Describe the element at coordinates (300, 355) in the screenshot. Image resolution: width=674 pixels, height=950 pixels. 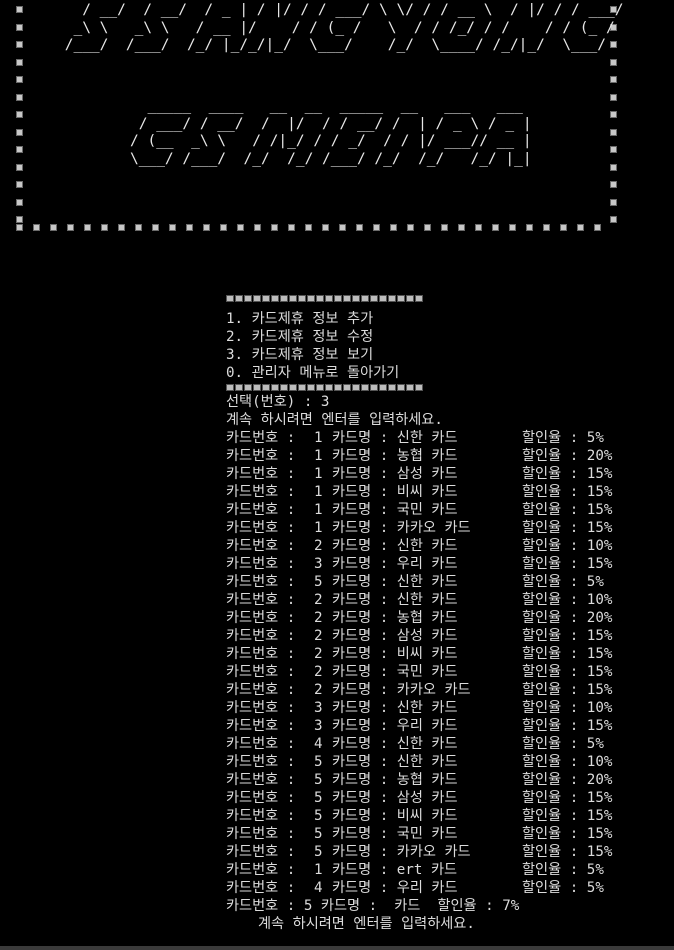
I see `menu-item-view: 3. 카드제휴 정보 보기` at that location.